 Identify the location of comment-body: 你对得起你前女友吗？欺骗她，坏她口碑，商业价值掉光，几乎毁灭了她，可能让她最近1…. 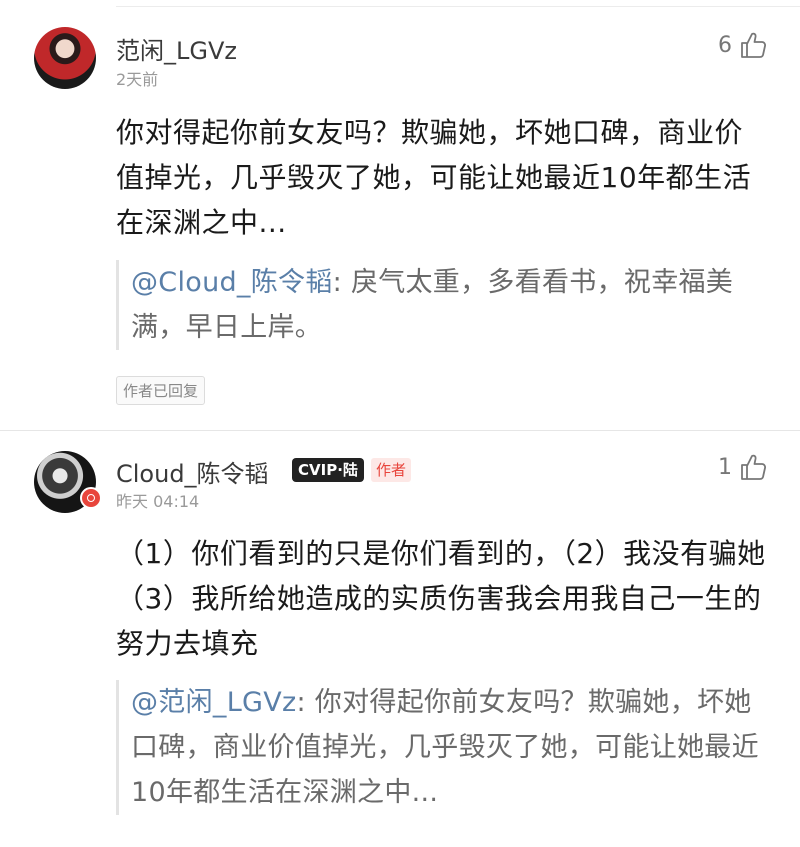
(434, 177).